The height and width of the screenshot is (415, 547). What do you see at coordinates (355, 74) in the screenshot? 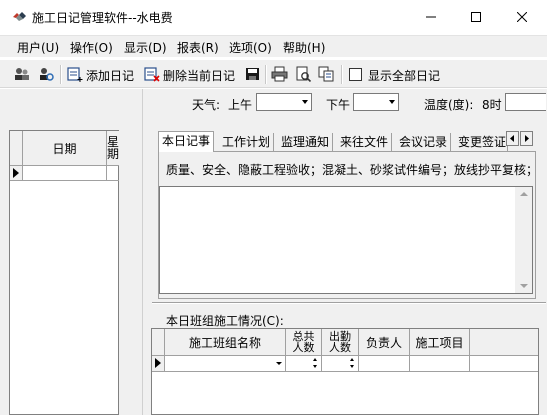
I see `show-all-checkbox` at bounding box center [355, 74].